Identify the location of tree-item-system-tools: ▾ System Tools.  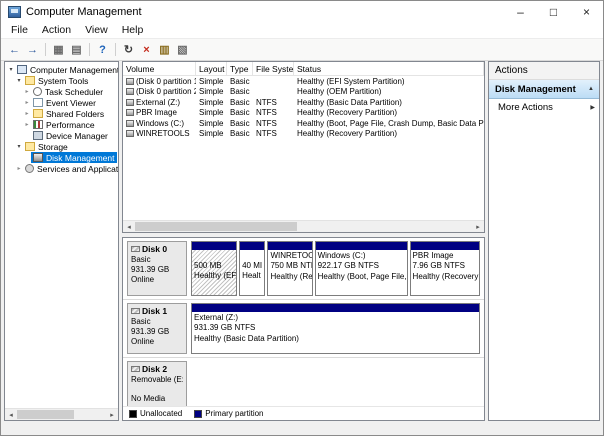
(61, 80).